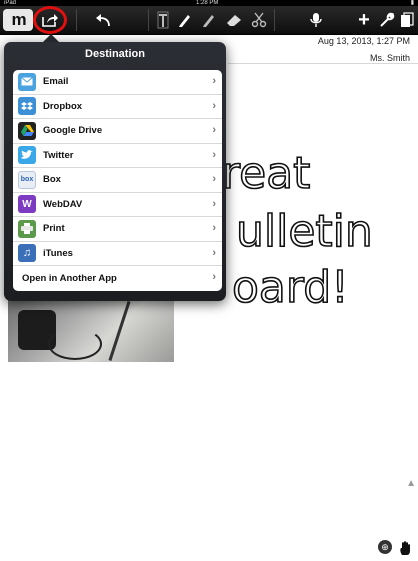 The image size is (418, 561). Describe the element at coordinates (27, 253) in the screenshot. I see `itunes-icon: ♫` at that location.